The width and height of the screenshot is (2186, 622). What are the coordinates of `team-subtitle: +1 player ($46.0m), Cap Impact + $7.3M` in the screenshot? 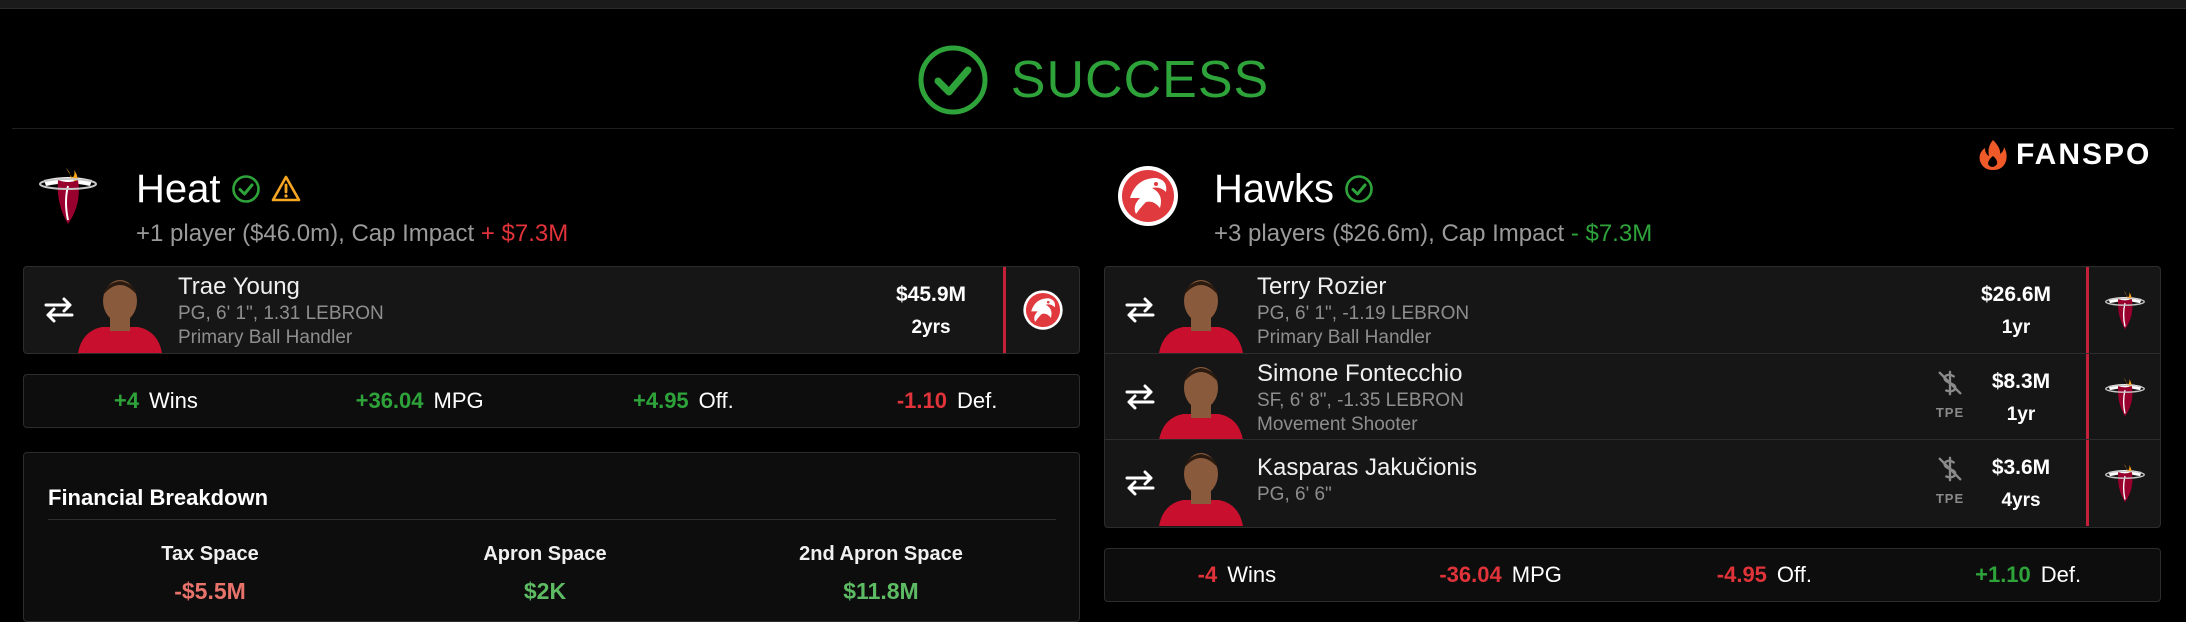 It's located at (352, 233).